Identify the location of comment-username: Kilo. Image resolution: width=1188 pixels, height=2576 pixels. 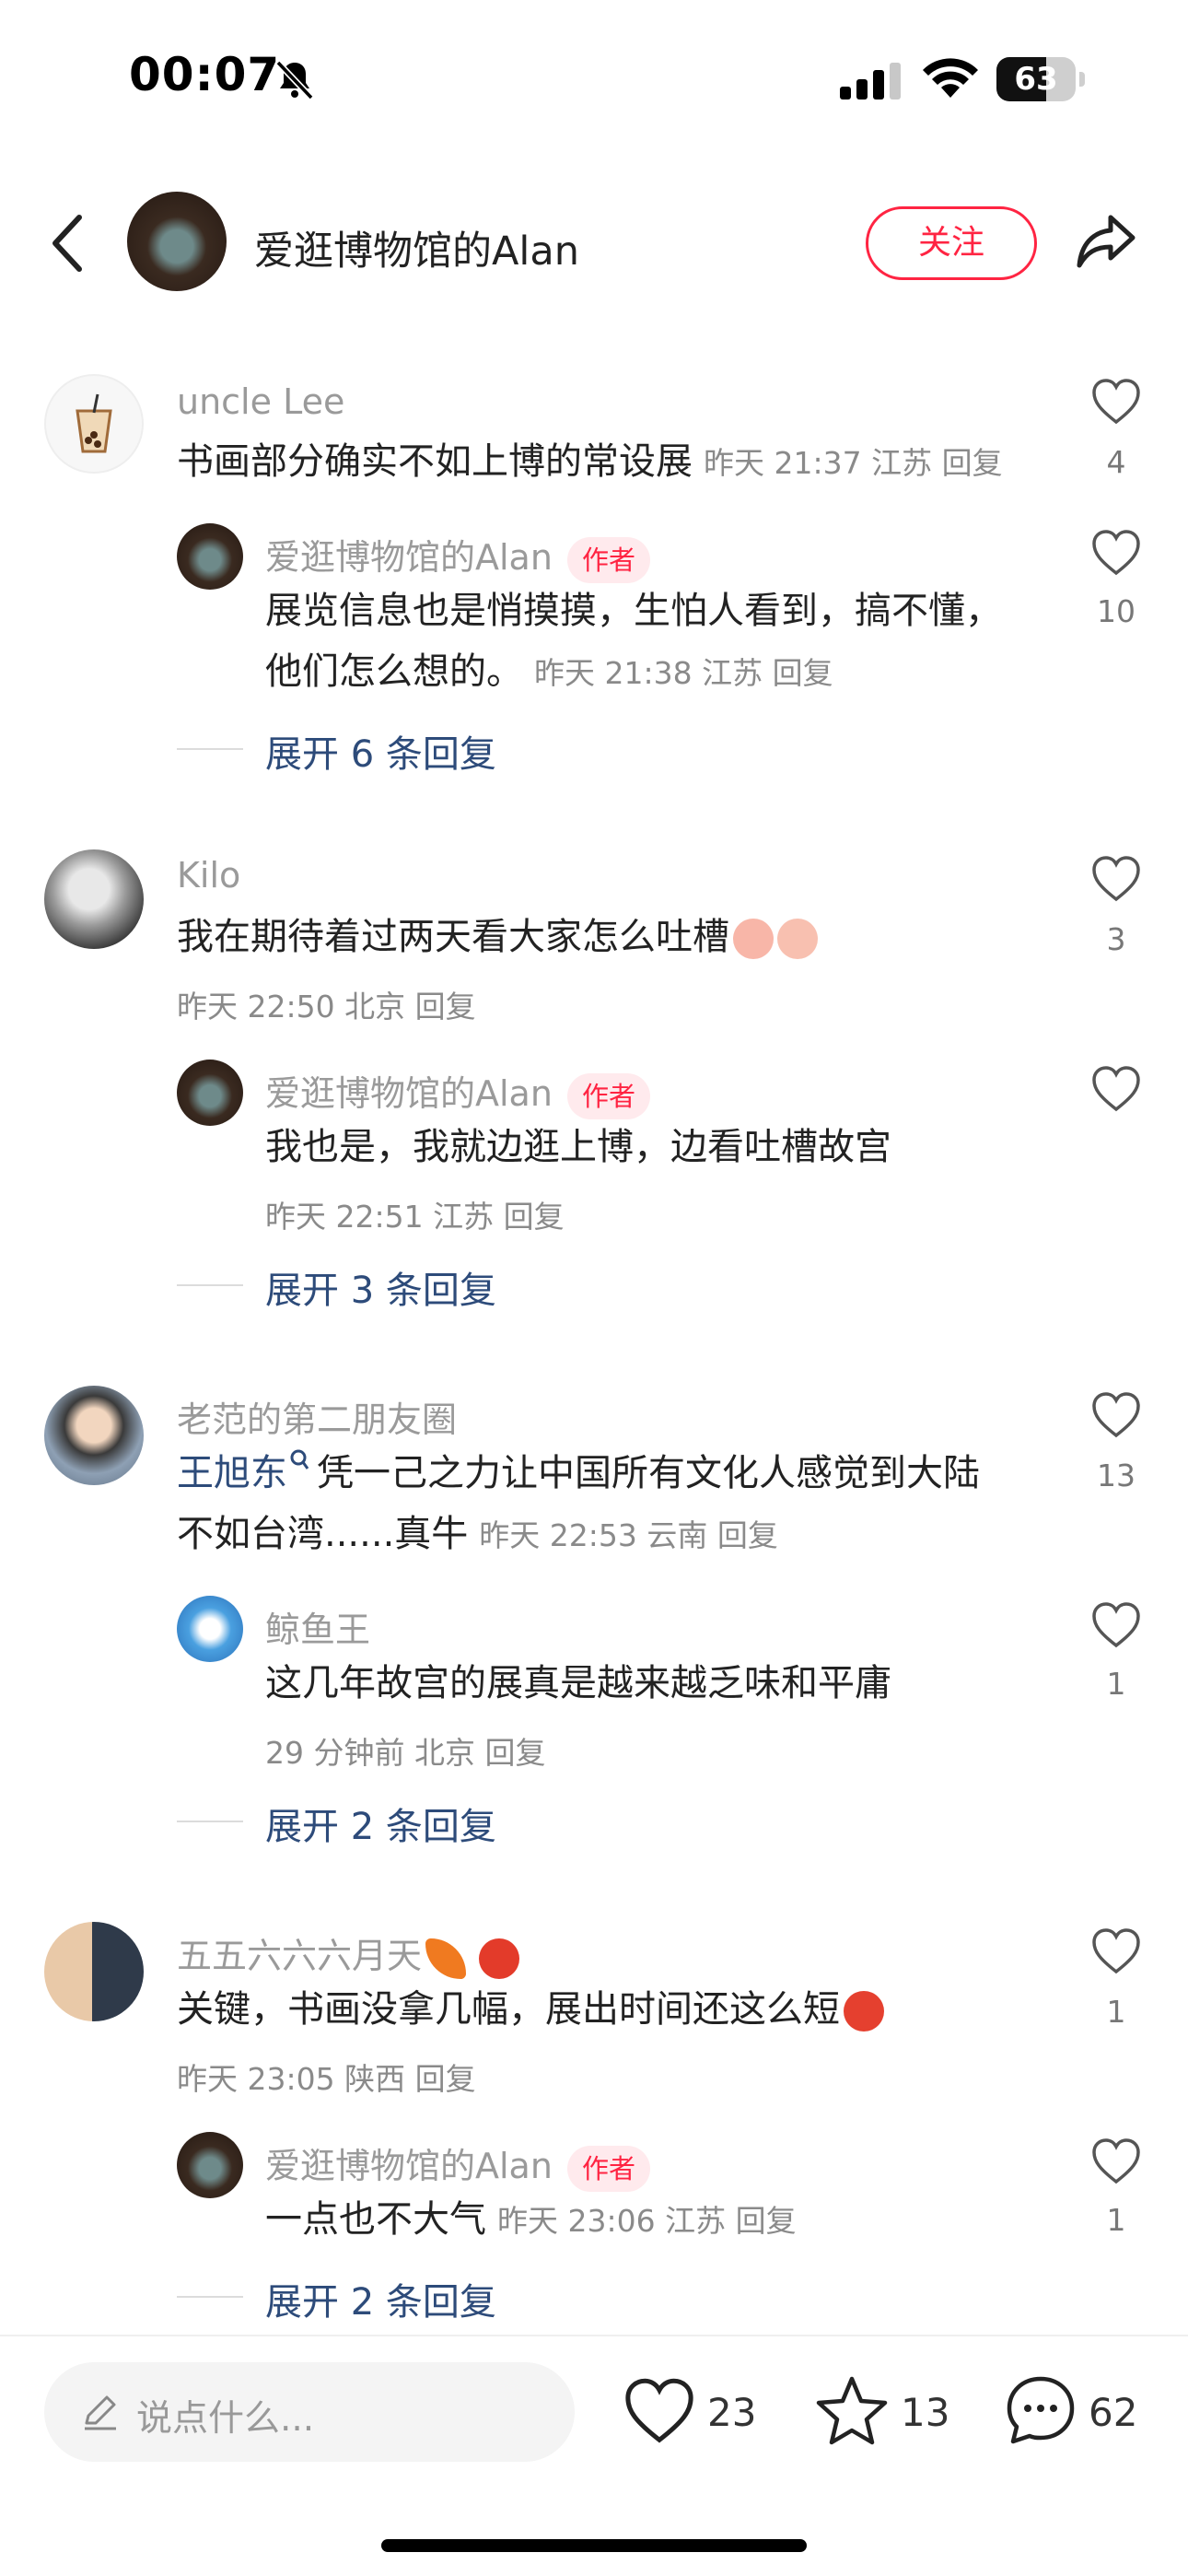
(208, 875).